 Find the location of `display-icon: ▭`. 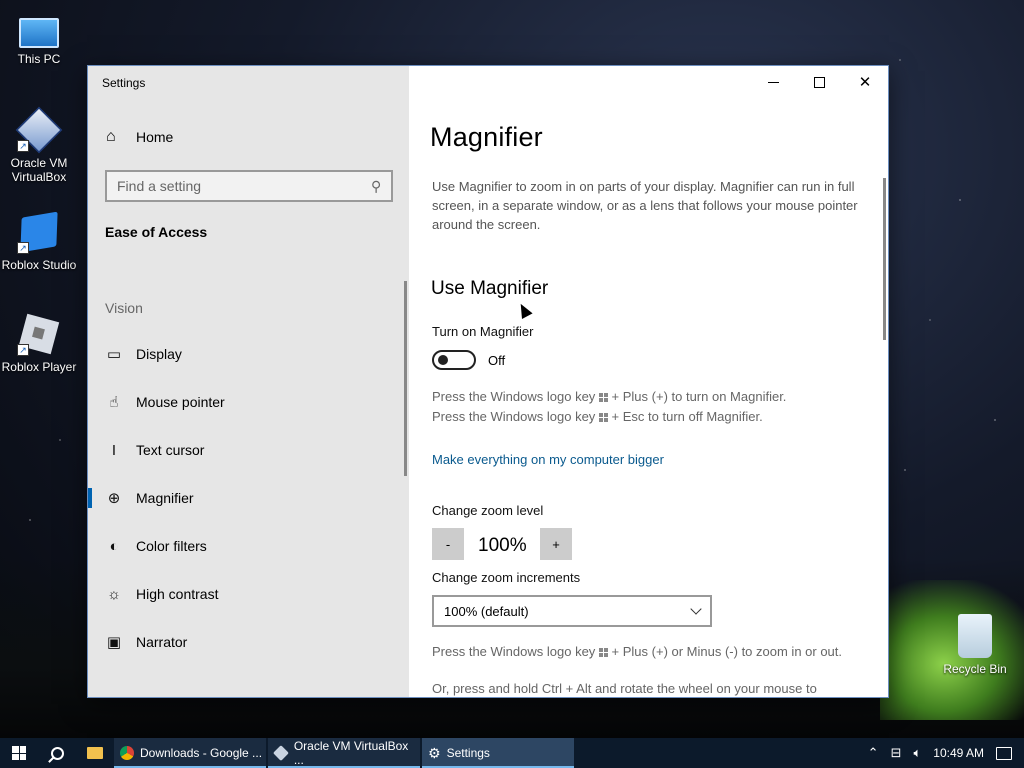

display-icon: ▭ is located at coordinates (114, 354).